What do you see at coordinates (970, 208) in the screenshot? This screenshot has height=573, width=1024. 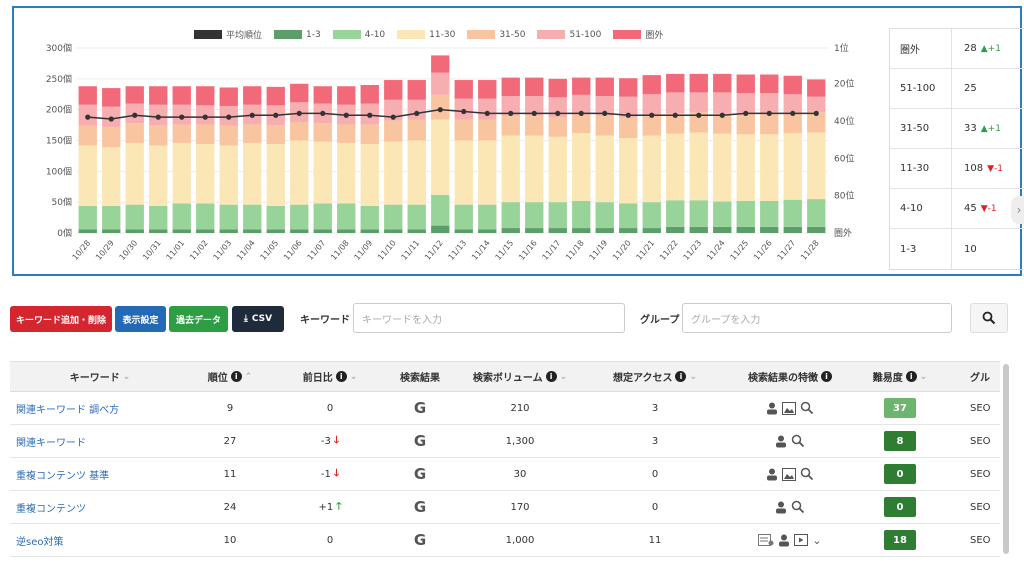 I see `summary-count: 45` at bounding box center [970, 208].